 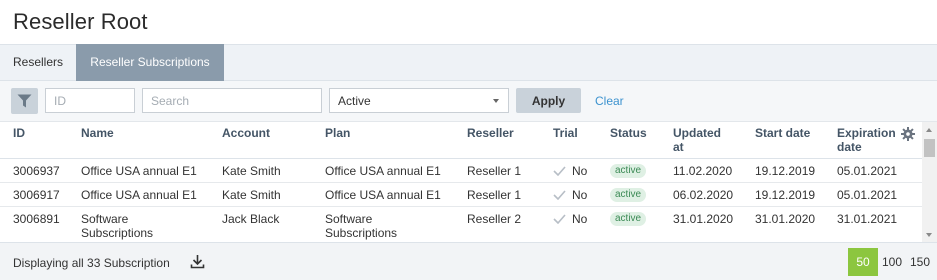 What do you see at coordinates (117, 226) in the screenshot?
I see `cell-name: Software Subscriptions` at bounding box center [117, 226].